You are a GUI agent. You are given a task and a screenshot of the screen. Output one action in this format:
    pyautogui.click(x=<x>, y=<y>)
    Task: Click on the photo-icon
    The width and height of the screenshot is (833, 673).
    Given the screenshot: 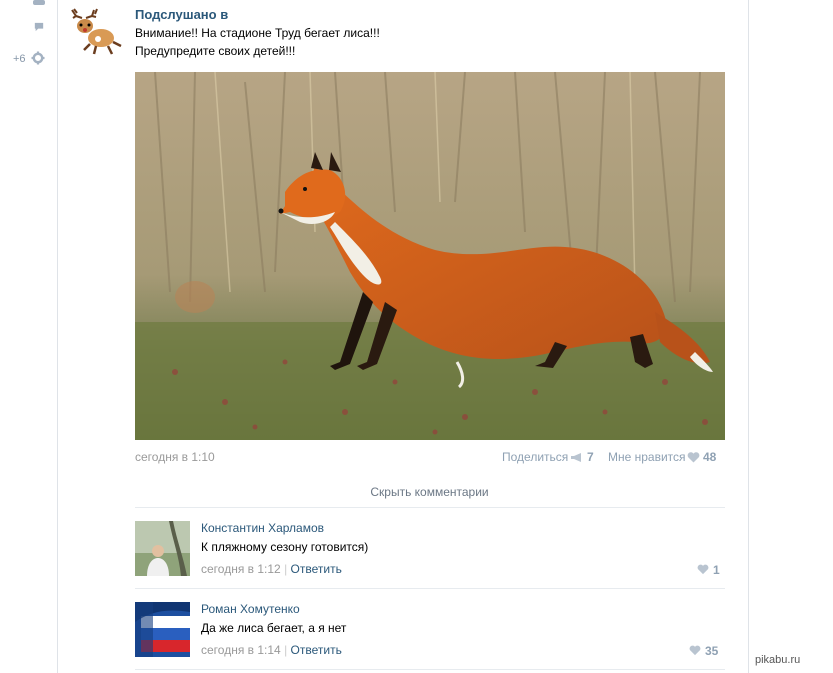 What is the action you would take?
    pyautogui.click(x=39, y=2)
    